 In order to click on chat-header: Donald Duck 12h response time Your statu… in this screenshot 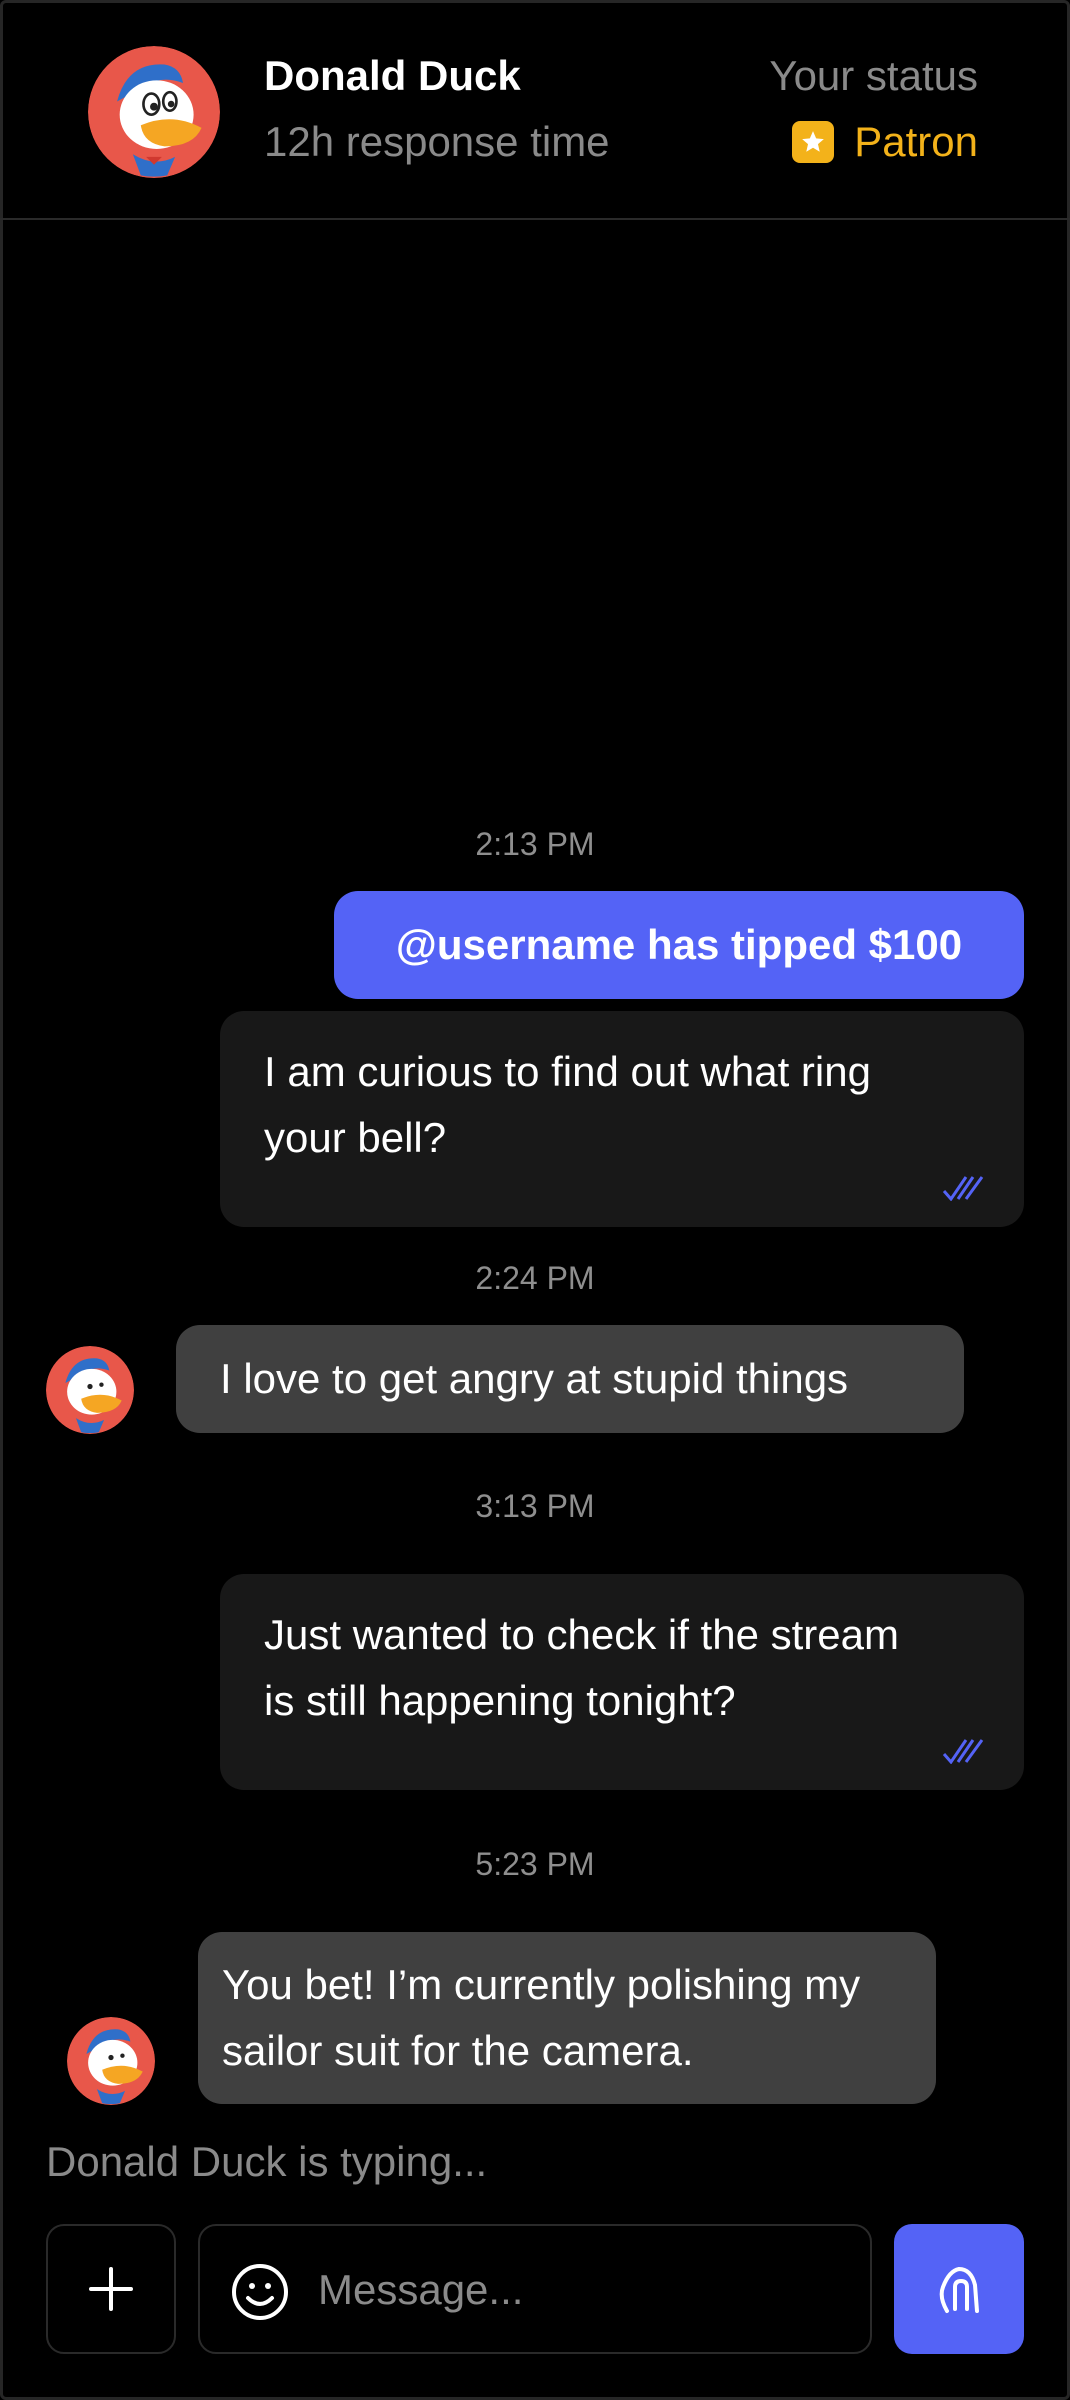, I will do `click(535, 110)`.